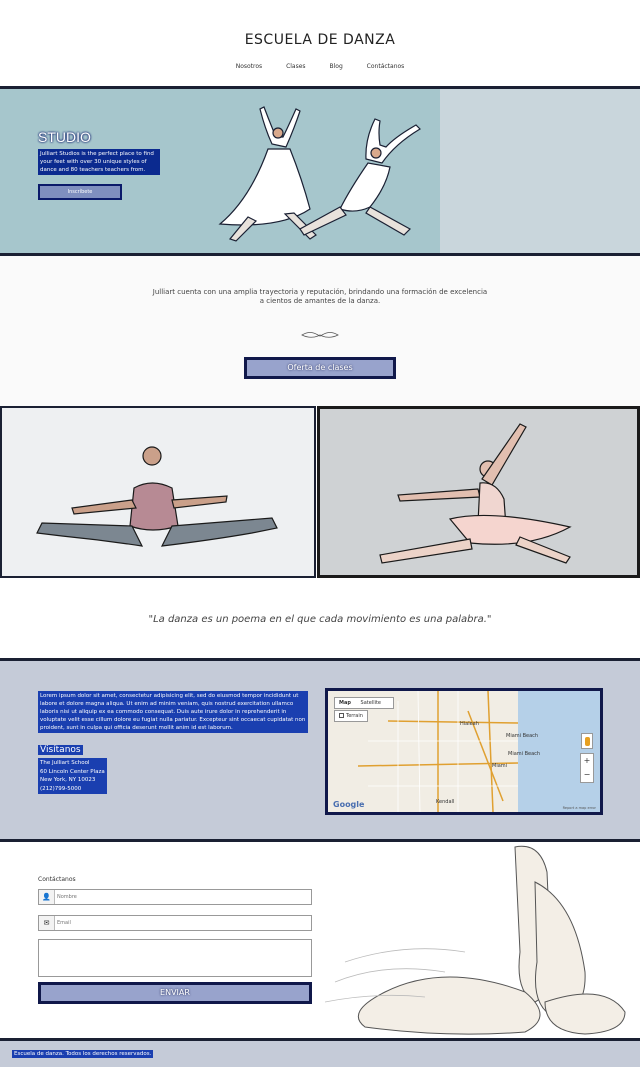  Describe the element at coordinates (349, 804) in the screenshot. I see `google-logo: Google` at that location.